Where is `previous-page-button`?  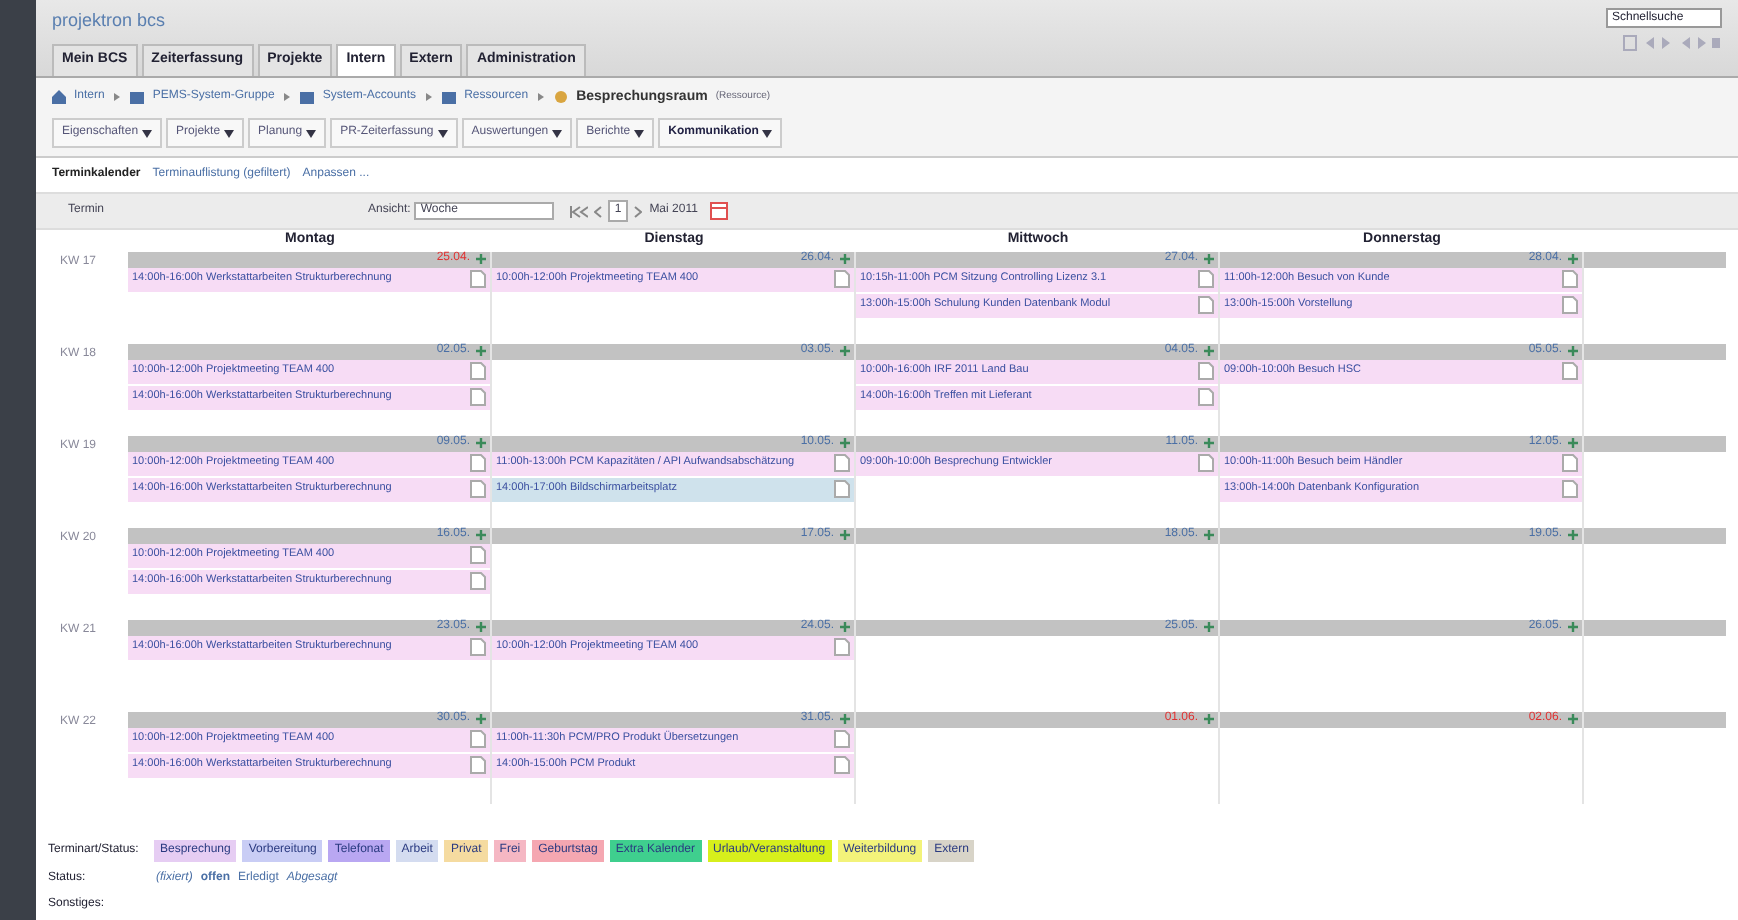
previous-page-button is located at coordinates (598, 211).